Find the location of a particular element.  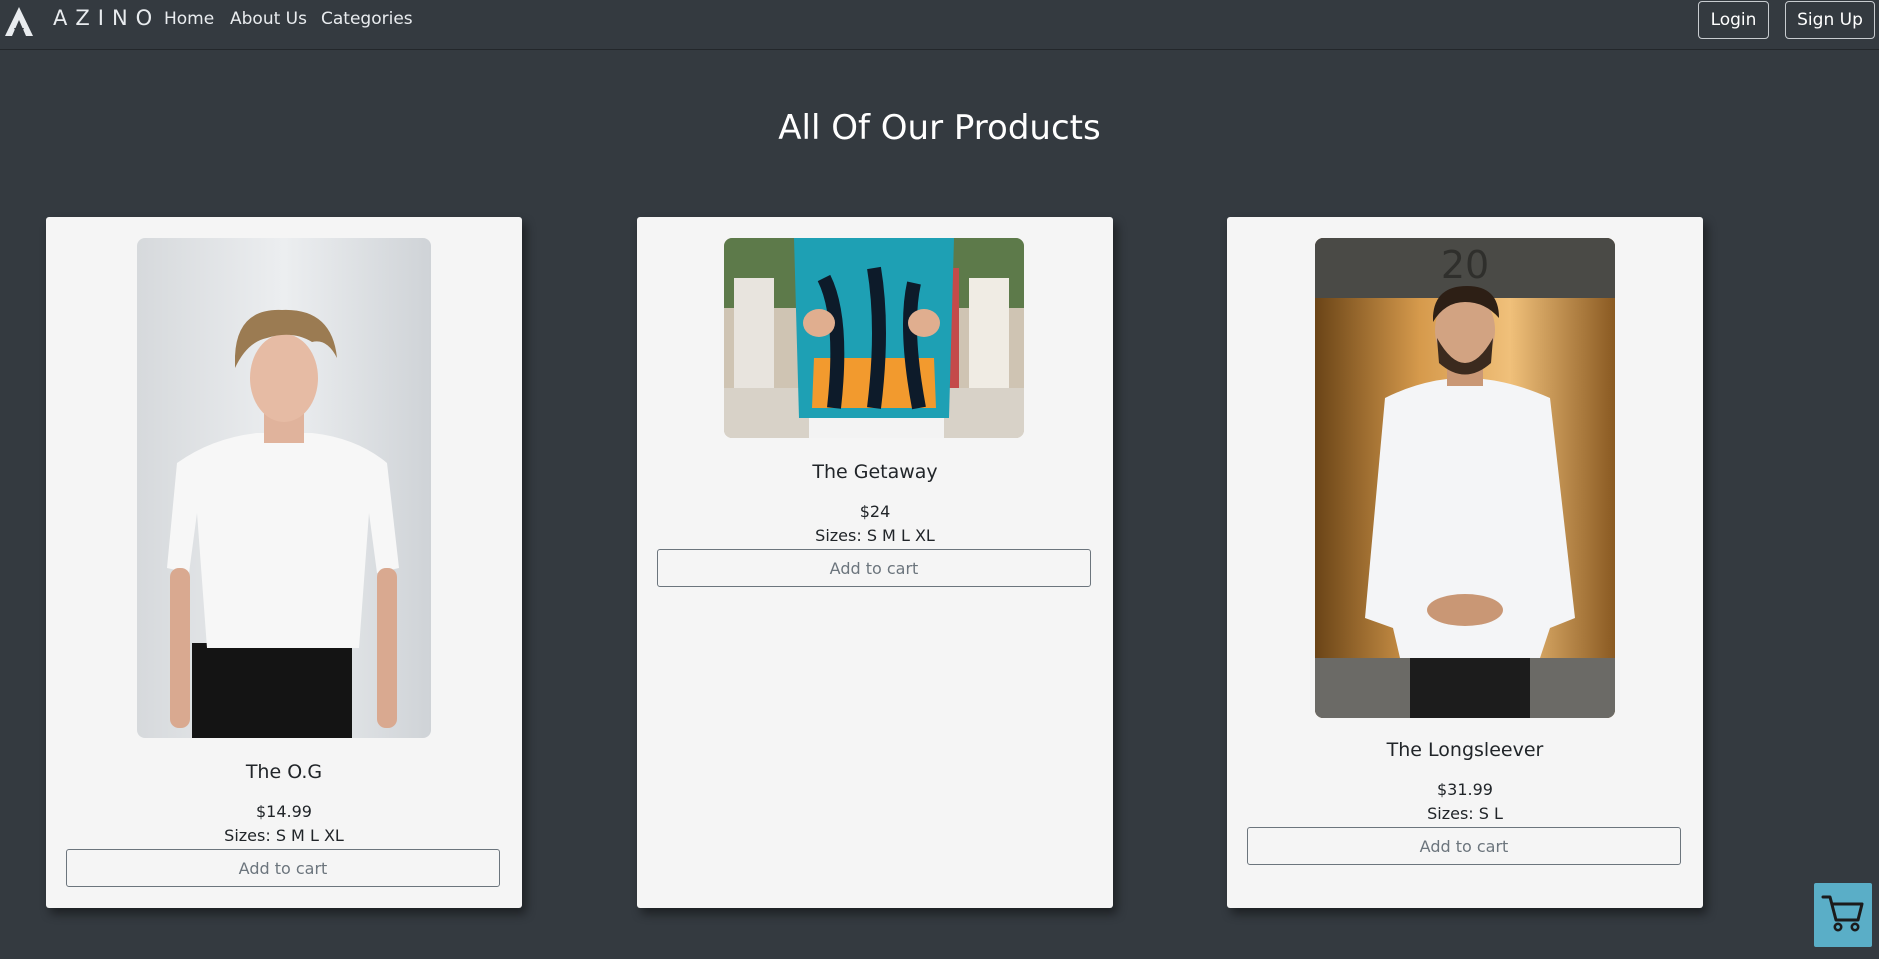

product-price: $31.99 is located at coordinates (1465, 789).